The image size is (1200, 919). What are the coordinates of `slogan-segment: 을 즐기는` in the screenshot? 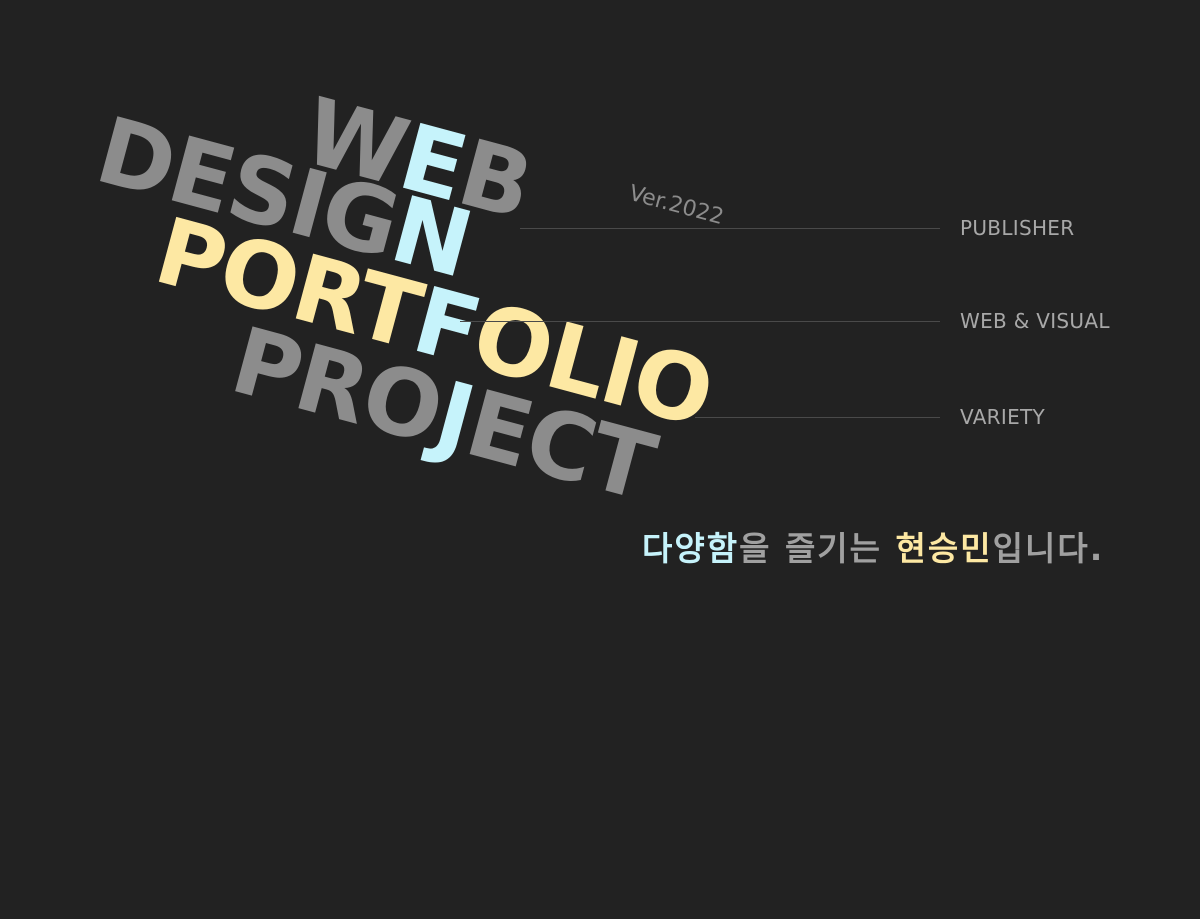 It's located at (817, 548).